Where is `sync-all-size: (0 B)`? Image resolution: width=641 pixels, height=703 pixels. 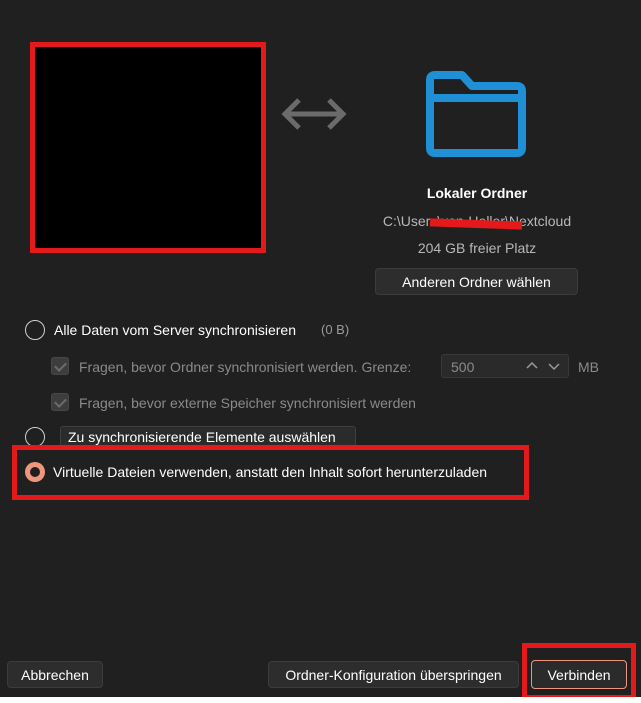 sync-all-size: (0 B) is located at coordinates (335, 329).